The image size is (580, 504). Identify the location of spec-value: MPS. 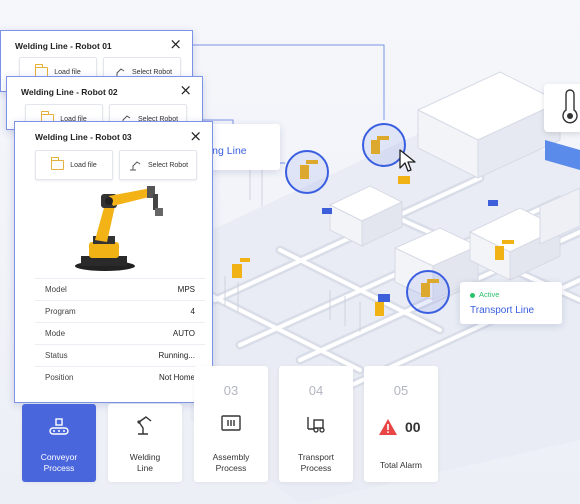
(186, 289).